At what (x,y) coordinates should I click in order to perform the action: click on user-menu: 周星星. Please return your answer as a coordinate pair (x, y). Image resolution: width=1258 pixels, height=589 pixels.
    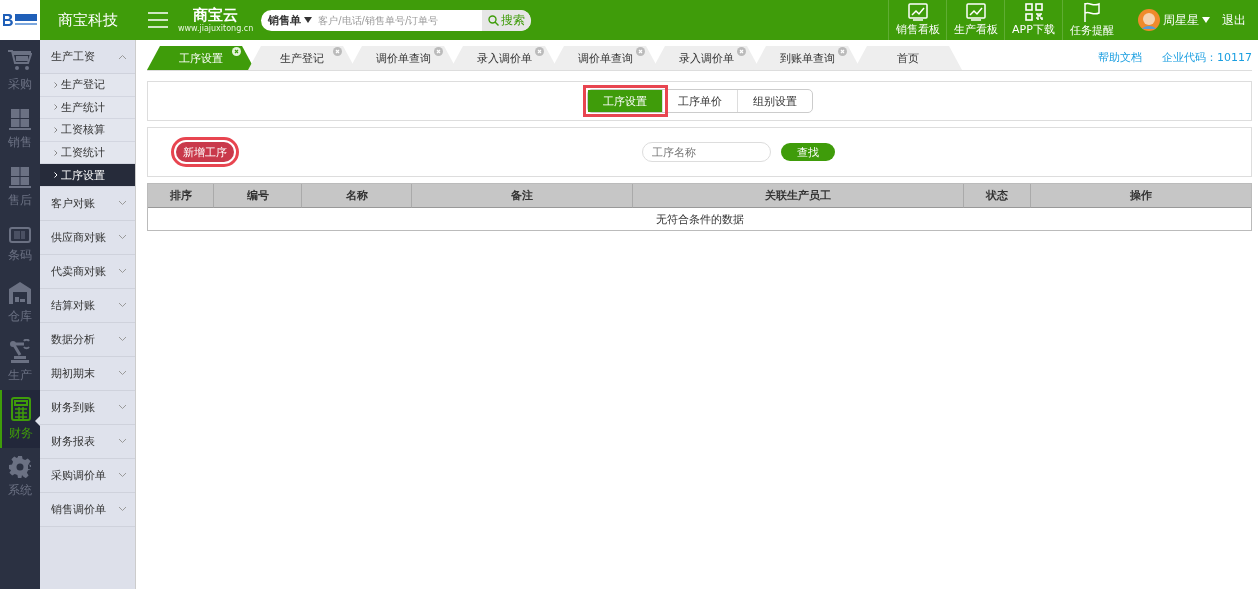
    Looking at the image, I should click on (1174, 20).